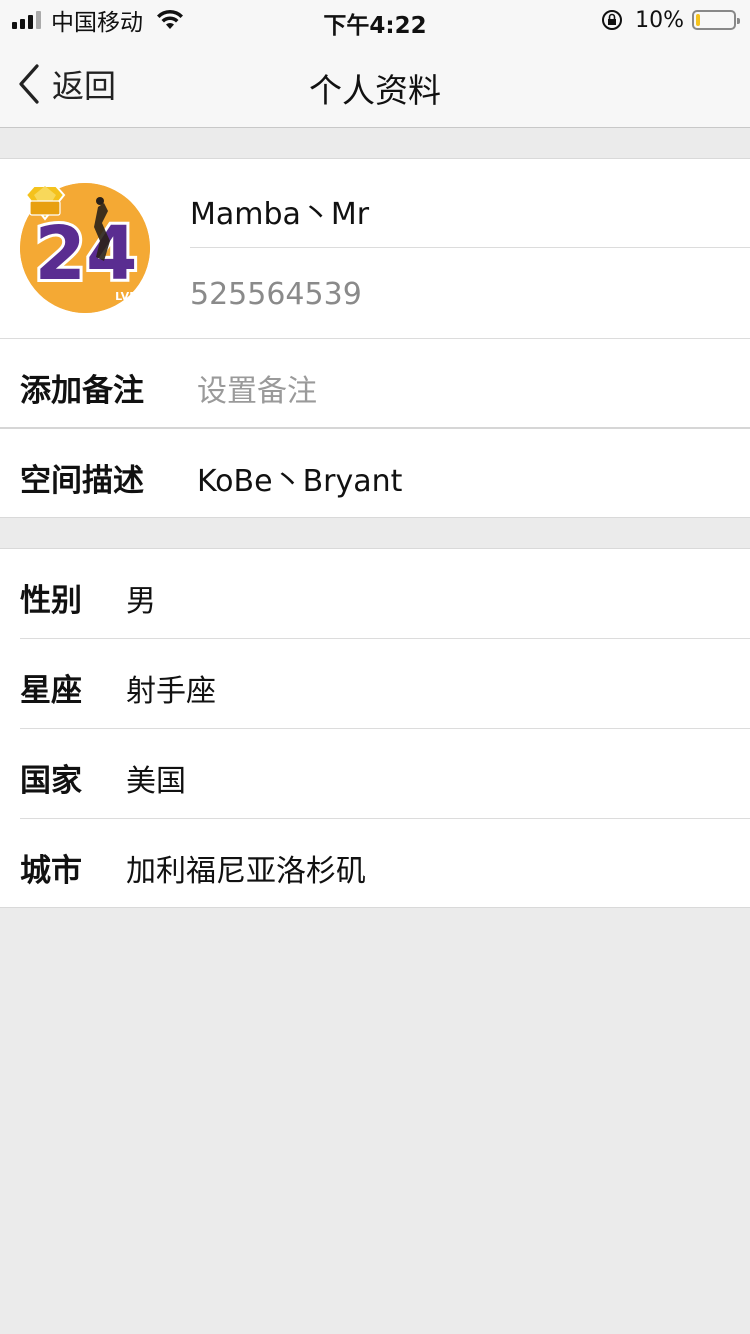 This screenshot has height=1334, width=750. Describe the element at coordinates (51, 601) in the screenshot. I see `gender-label: 性别` at that location.